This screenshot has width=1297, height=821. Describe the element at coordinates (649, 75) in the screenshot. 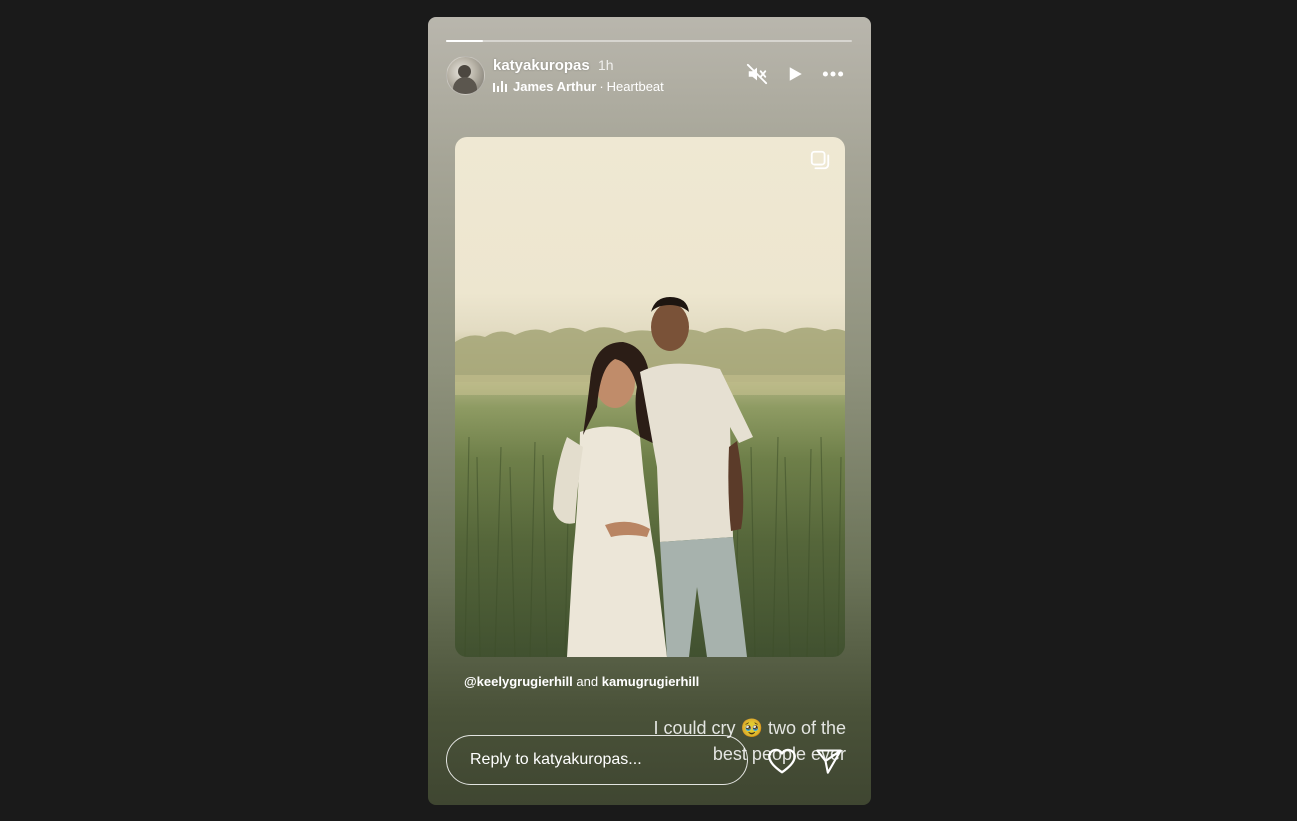

I see `story-header: katyakuropas 1h James Arthur · Heartbeat` at that location.